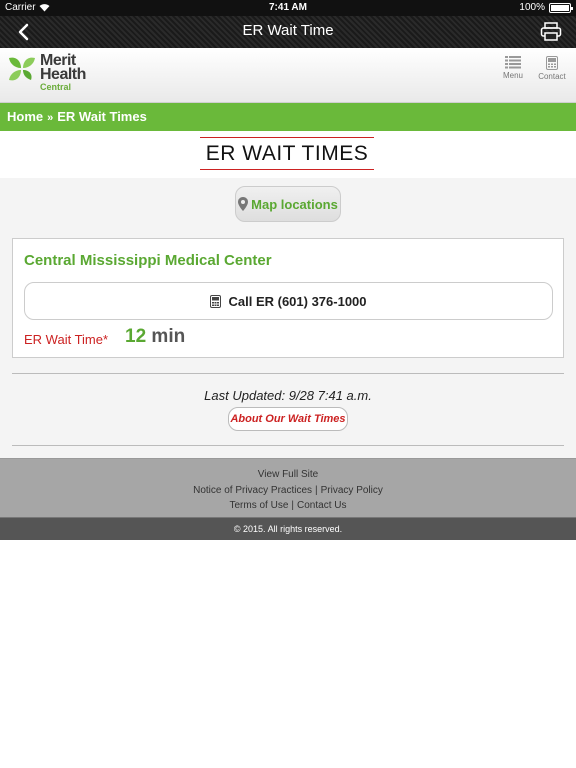 The image size is (576, 768). What do you see at coordinates (148, 260) in the screenshot?
I see `facility-name: Central Mississippi Medical Center` at bounding box center [148, 260].